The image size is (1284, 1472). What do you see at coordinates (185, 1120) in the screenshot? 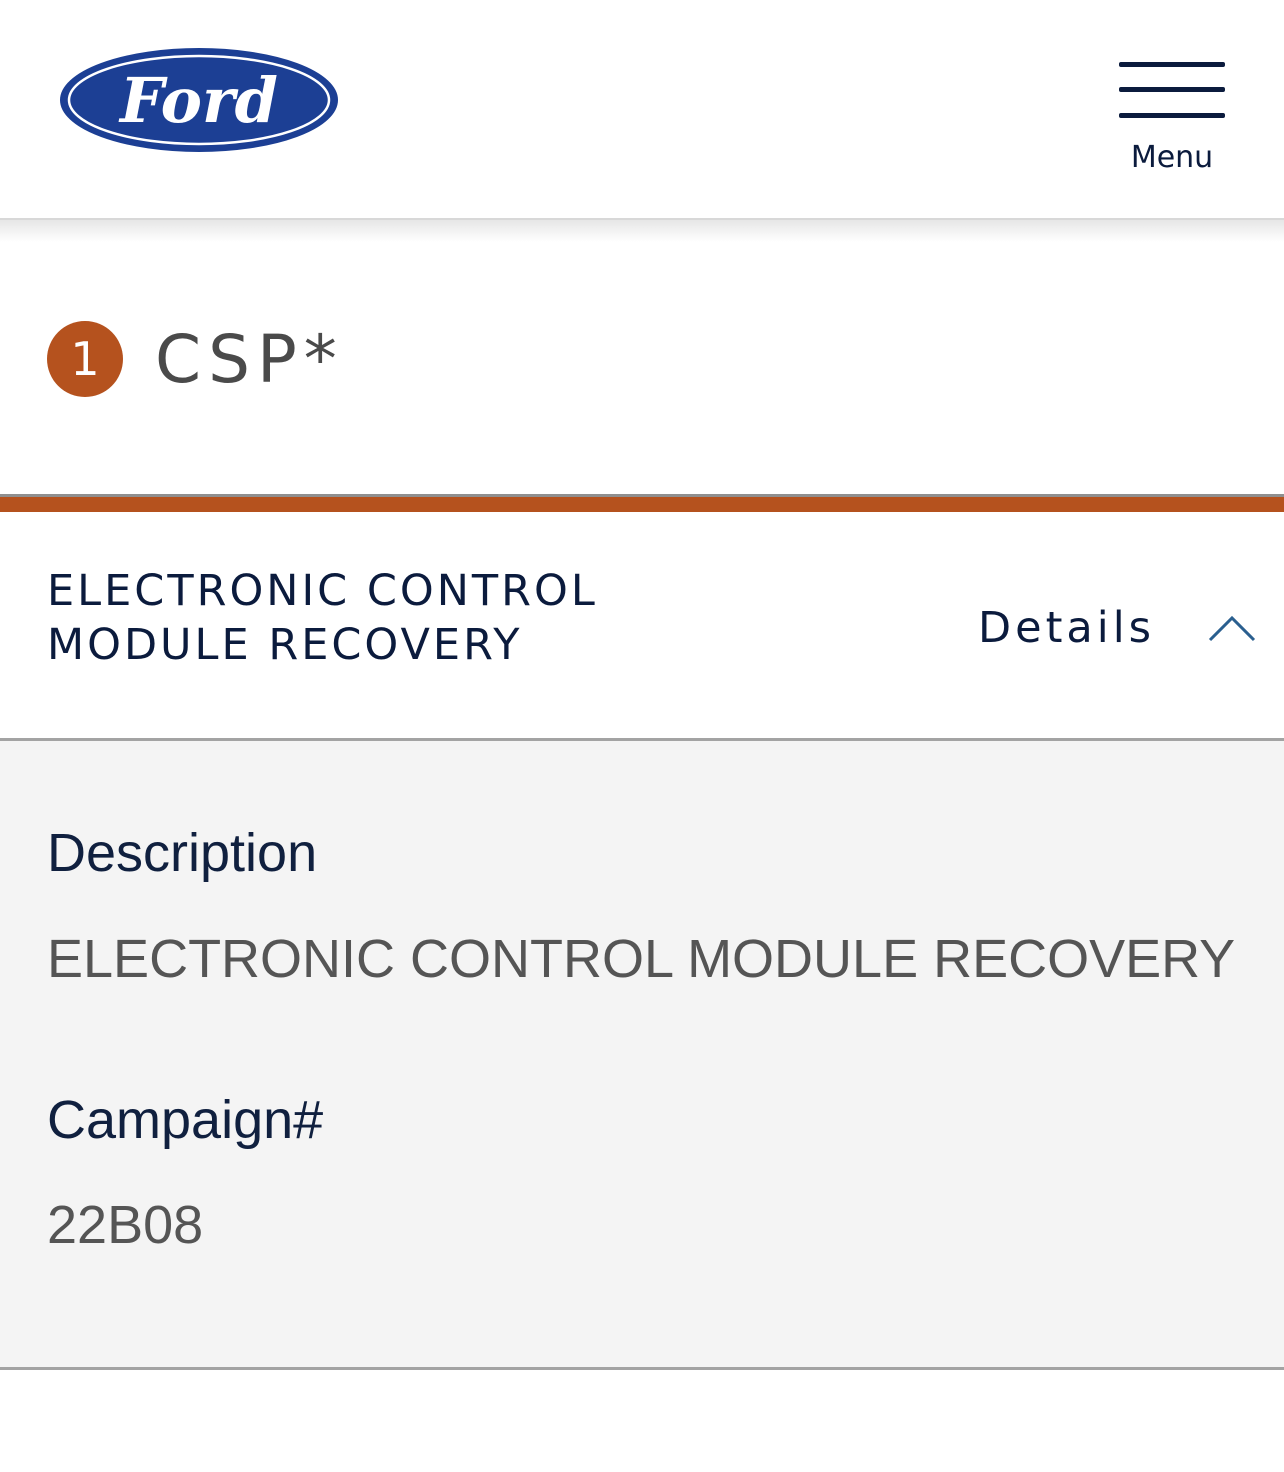
I see `campaign-label: Campaign#` at bounding box center [185, 1120].